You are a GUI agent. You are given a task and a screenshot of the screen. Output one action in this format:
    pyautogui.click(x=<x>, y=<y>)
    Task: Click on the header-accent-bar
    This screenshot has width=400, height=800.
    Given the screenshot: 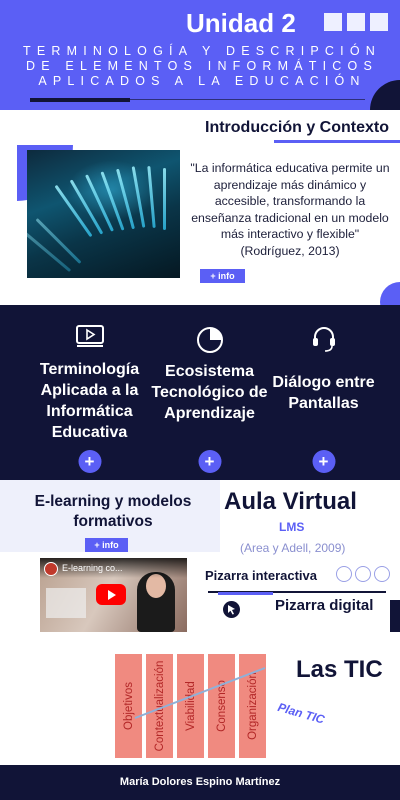 What is the action you would take?
    pyautogui.click(x=80, y=100)
    